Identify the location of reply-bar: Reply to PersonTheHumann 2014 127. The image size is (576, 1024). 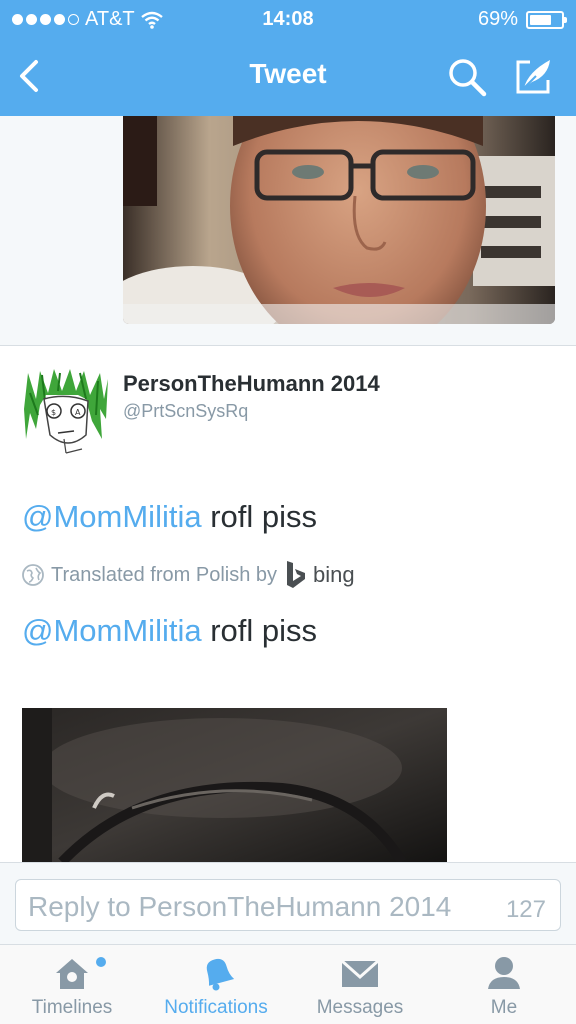
(288, 903).